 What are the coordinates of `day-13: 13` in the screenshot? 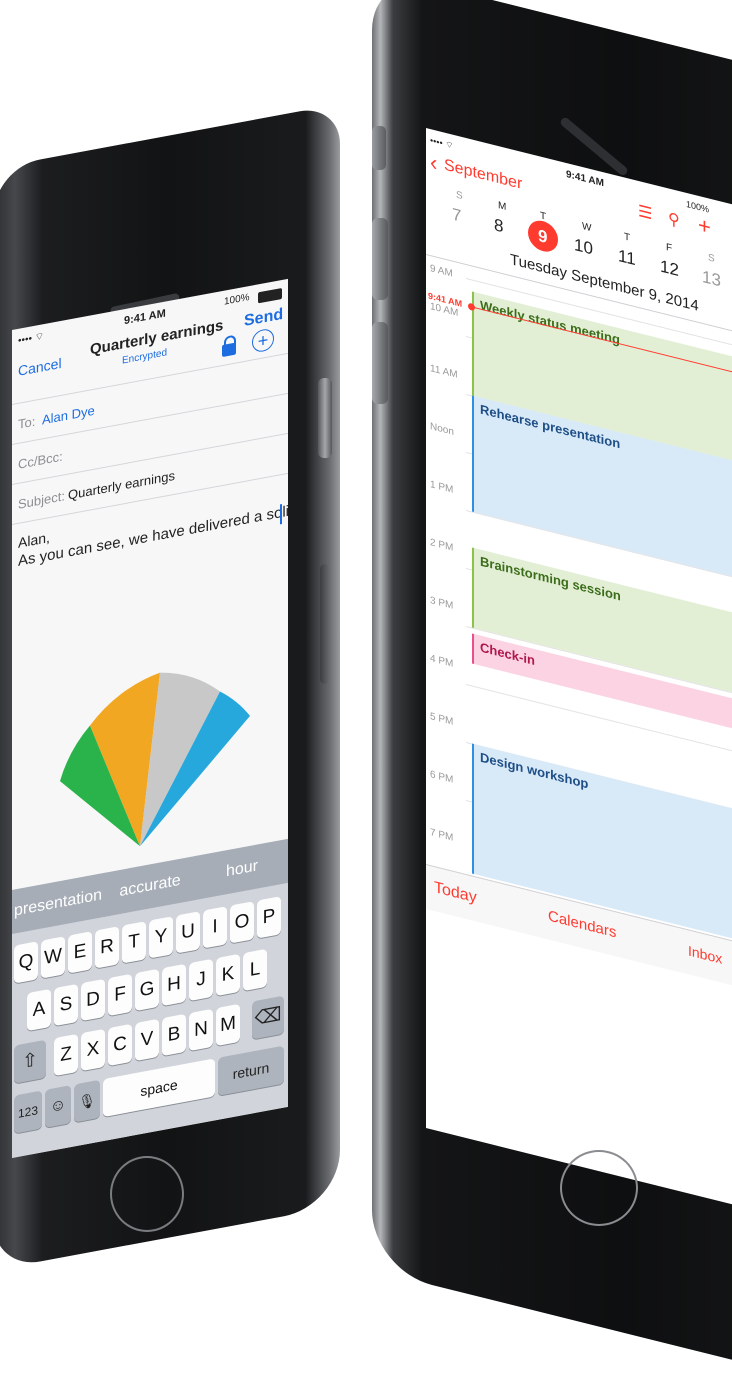 It's located at (711, 279).